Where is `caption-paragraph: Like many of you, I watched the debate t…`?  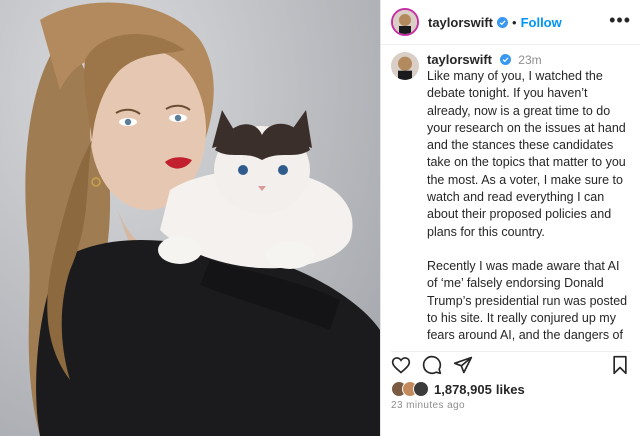
caption-paragraph: Like many of you, I watched the debate t… is located at coordinates (526, 154).